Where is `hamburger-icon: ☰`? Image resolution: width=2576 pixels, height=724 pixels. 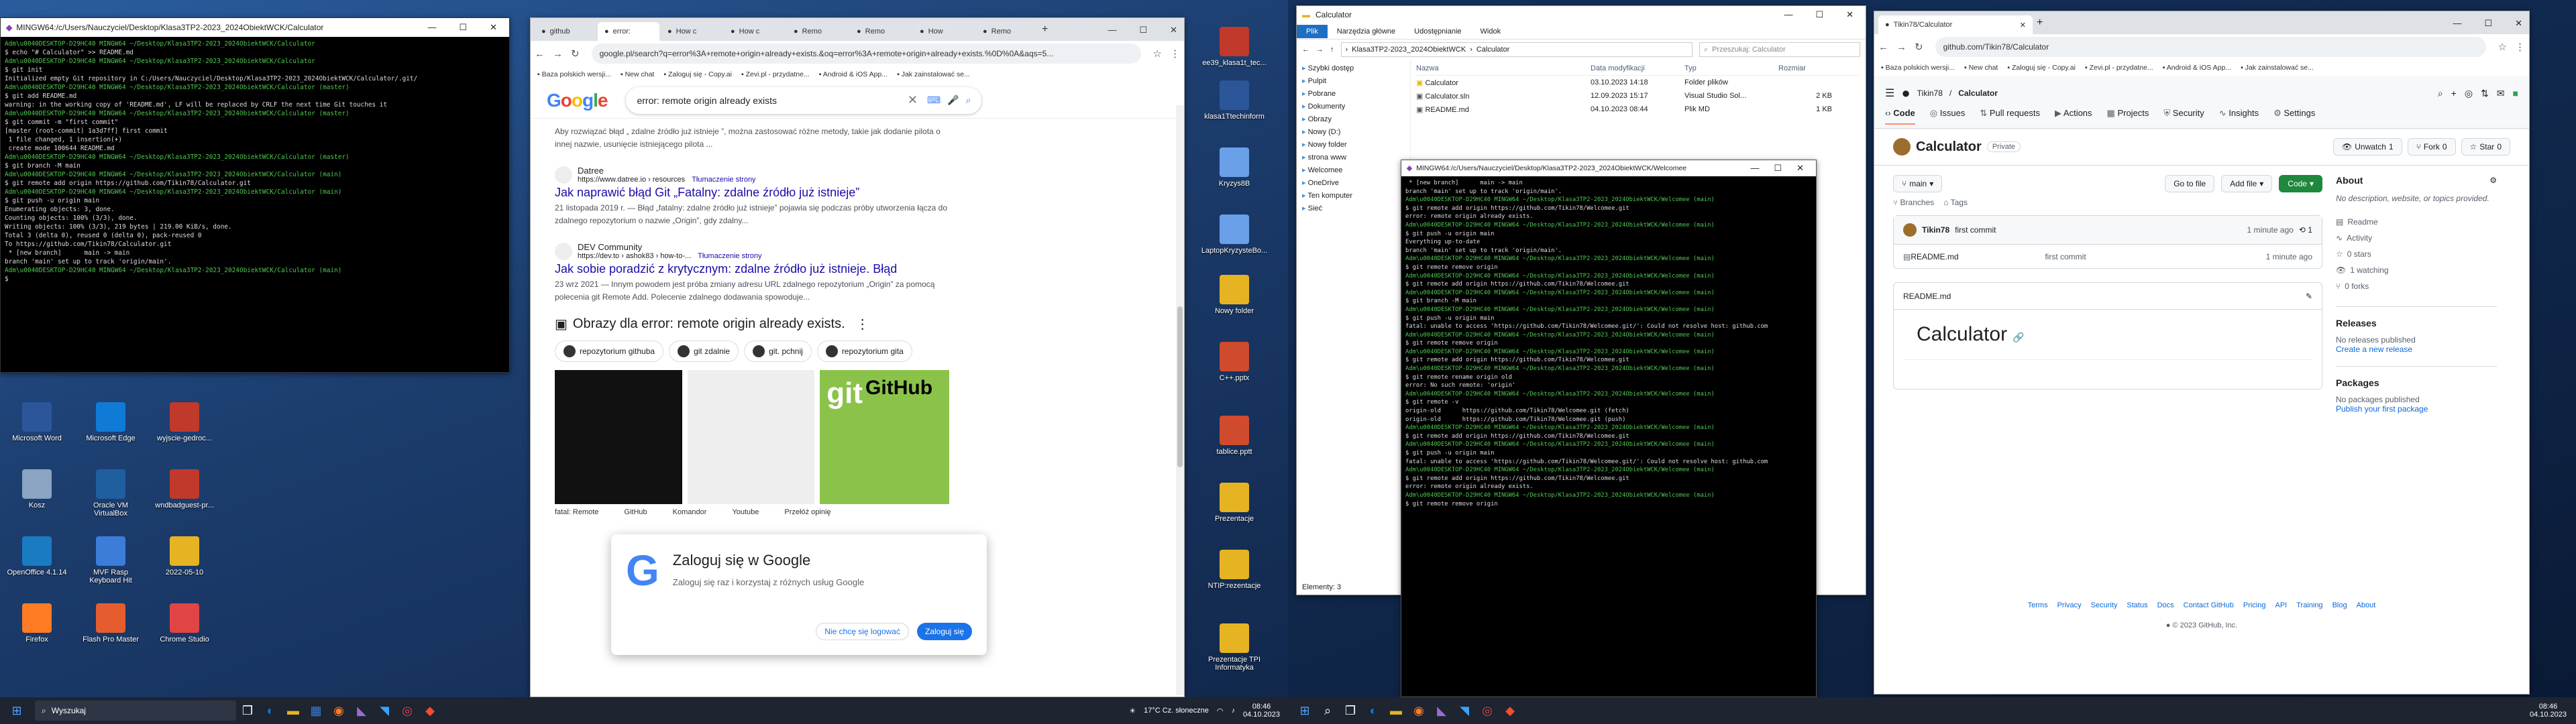 hamburger-icon: ☰ is located at coordinates (1889, 93).